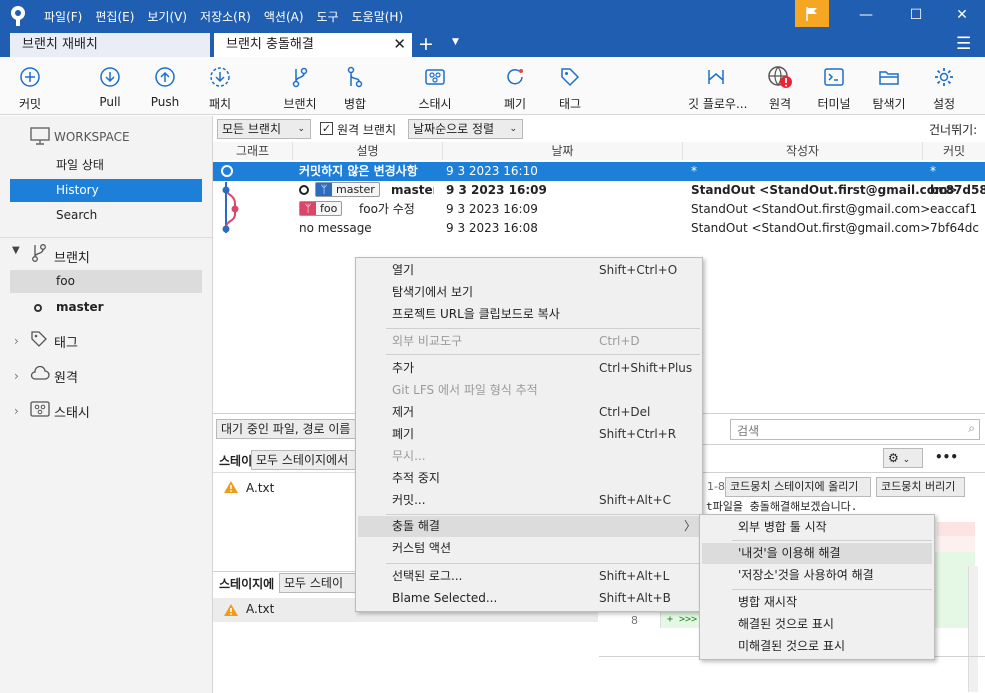 This screenshot has height=693, width=985. Describe the element at coordinates (465, 129) in the screenshot. I see `sort-dropdown: 날짜순으로 정렬 ⌄` at that location.